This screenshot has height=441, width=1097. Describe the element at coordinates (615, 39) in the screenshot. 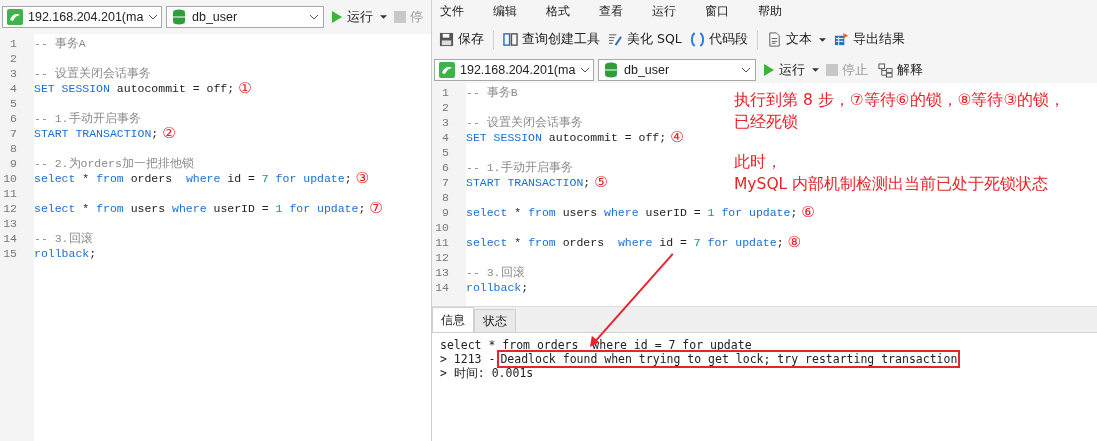

I see `pen-lines-icon` at that location.